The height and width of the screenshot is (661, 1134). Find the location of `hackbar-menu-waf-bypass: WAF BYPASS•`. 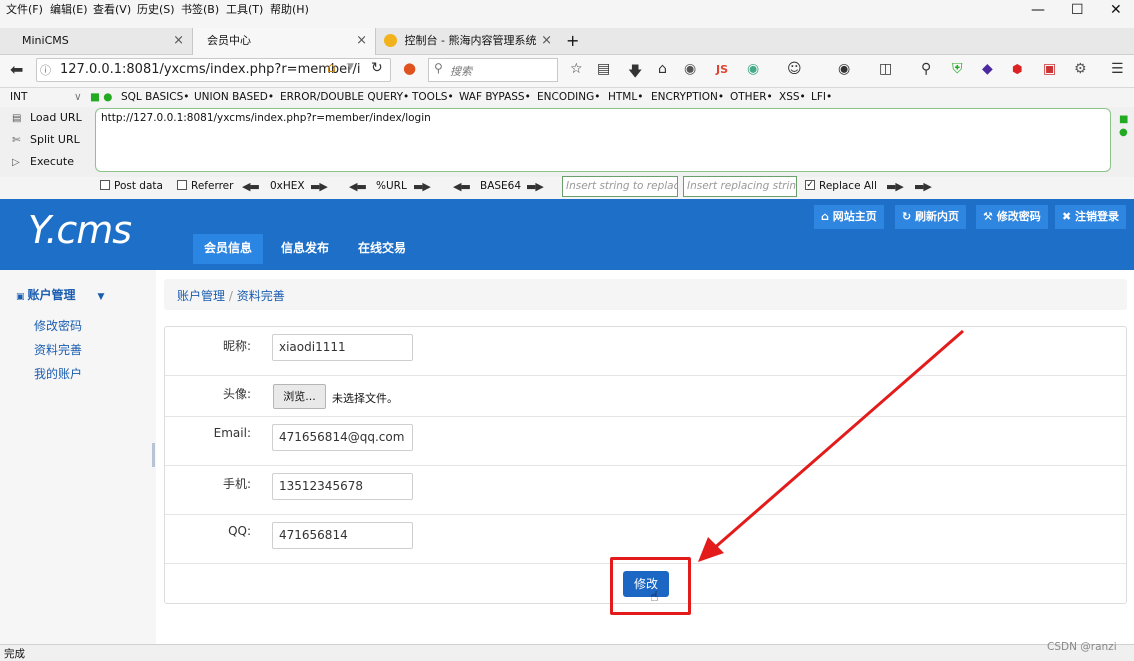

hackbar-menu-waf-bypass: WAF BYPASS• is located at coordinates (495, 97).